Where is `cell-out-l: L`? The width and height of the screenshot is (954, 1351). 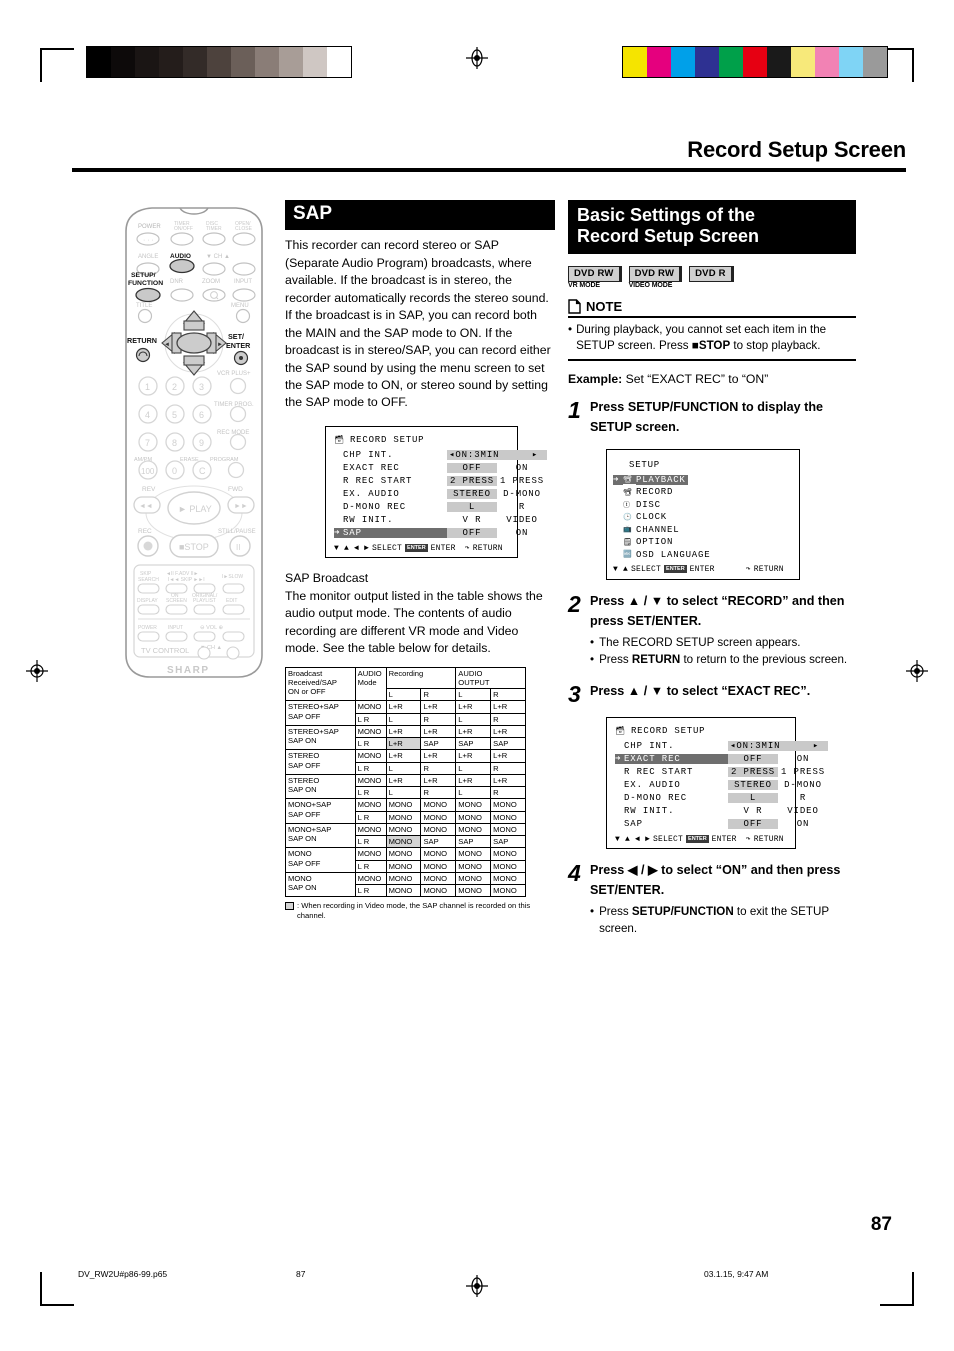
cell-out-l: L is located at coordinates (473, 793).